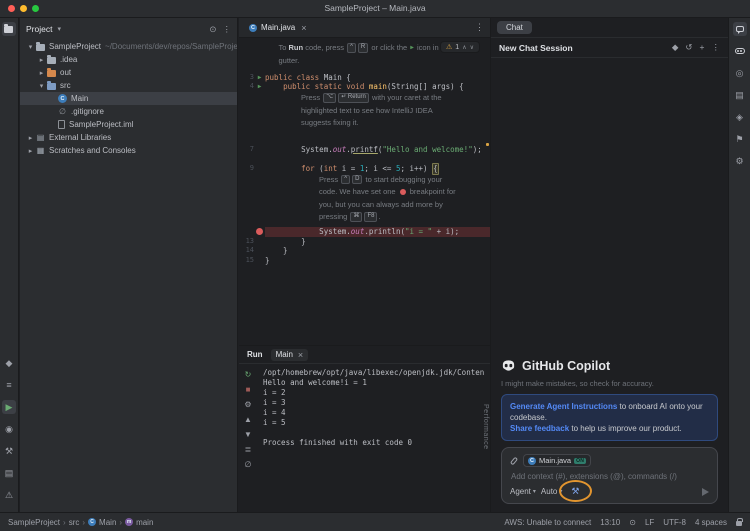 The image size is (750, 531). What do you see at coordinates (128, 111) in the screenshot?
I see `tree-item-gitignore: ∅ .gitignore` at bounding box center [128, 111].